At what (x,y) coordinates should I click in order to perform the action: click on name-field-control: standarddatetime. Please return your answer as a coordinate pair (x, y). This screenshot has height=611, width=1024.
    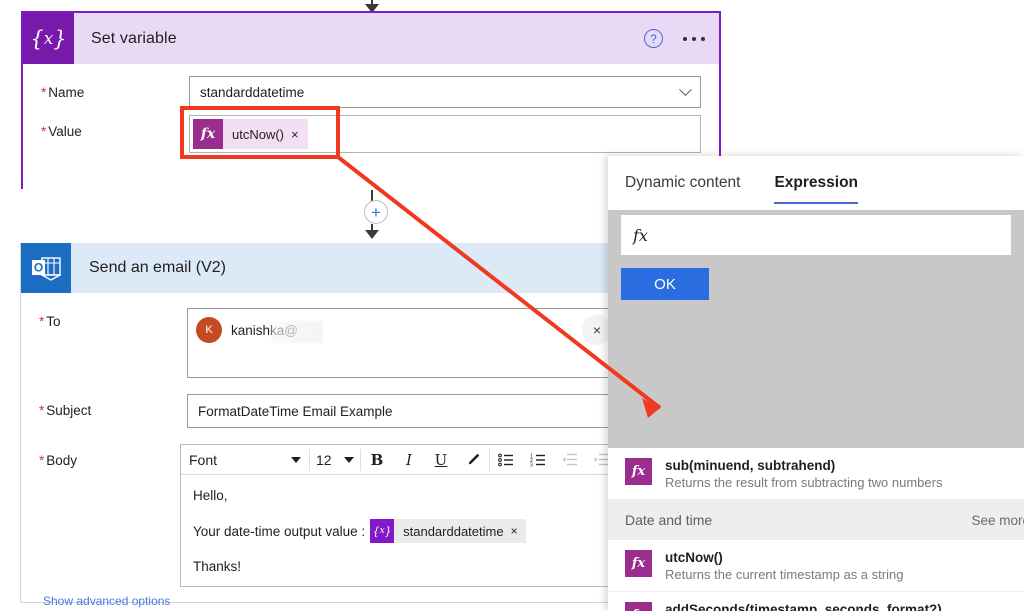
    Looking at the image, I should click on (454, 92).